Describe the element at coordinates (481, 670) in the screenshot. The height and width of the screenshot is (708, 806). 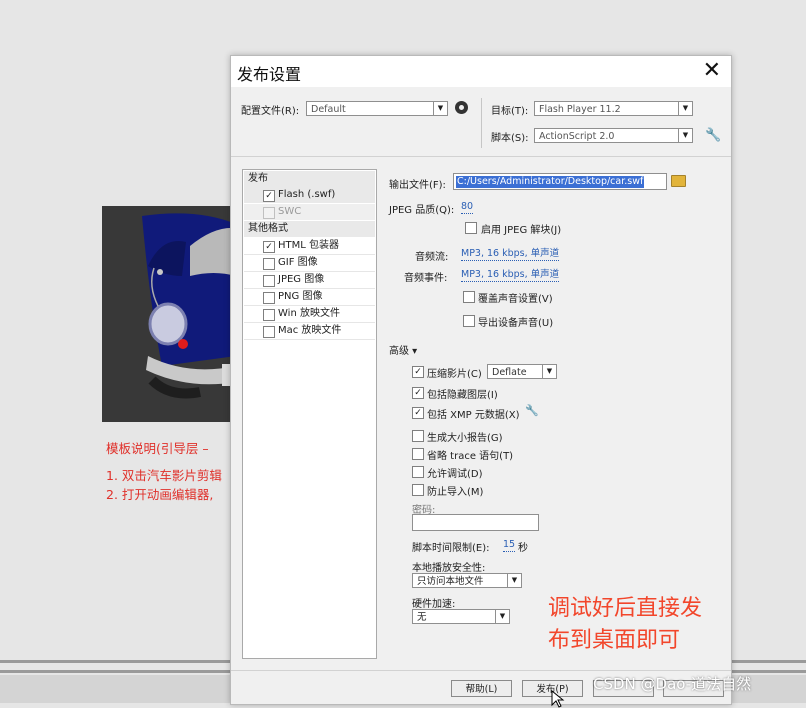
I see `footer-separator` at that location.